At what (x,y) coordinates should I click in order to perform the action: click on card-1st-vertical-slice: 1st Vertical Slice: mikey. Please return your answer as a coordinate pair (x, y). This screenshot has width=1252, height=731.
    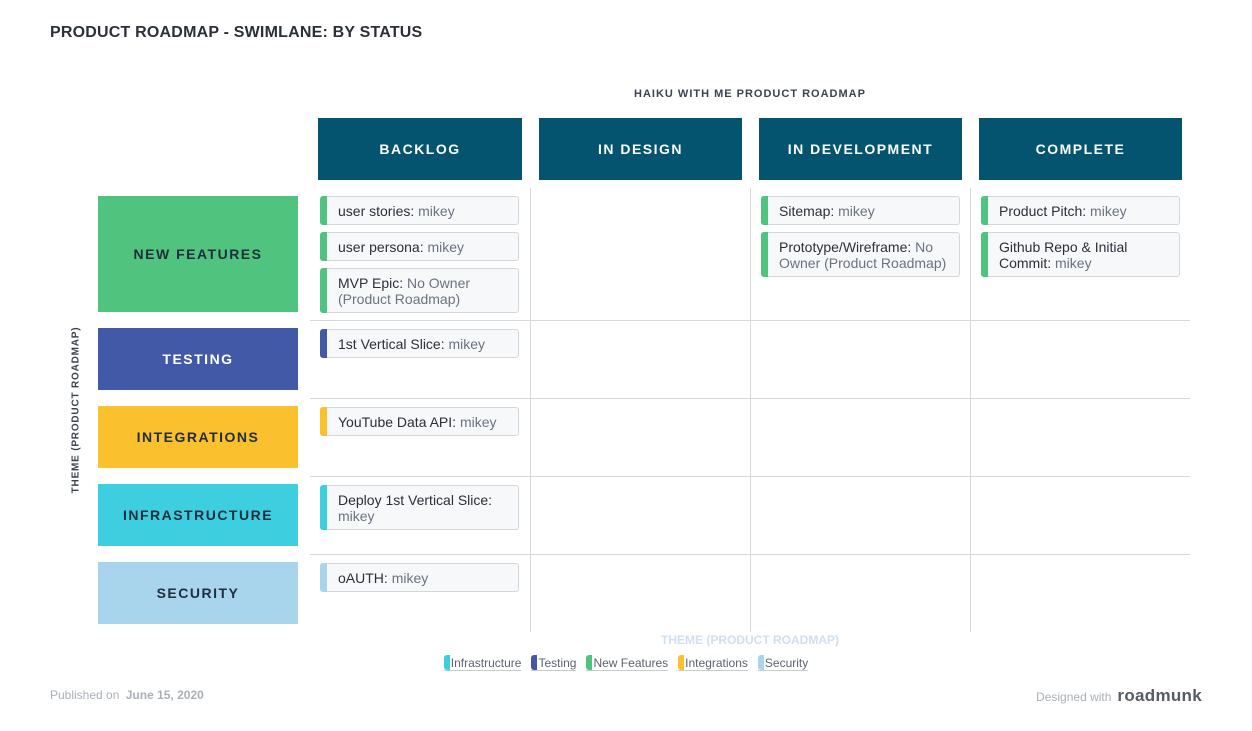
    Looking at the image, I should click on (419, 343).